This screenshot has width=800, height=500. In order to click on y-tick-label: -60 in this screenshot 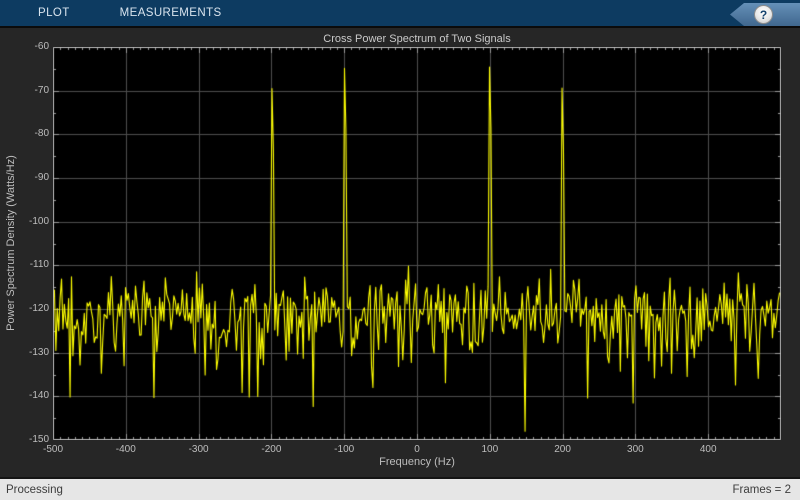, I will do `click(41, 46)`.